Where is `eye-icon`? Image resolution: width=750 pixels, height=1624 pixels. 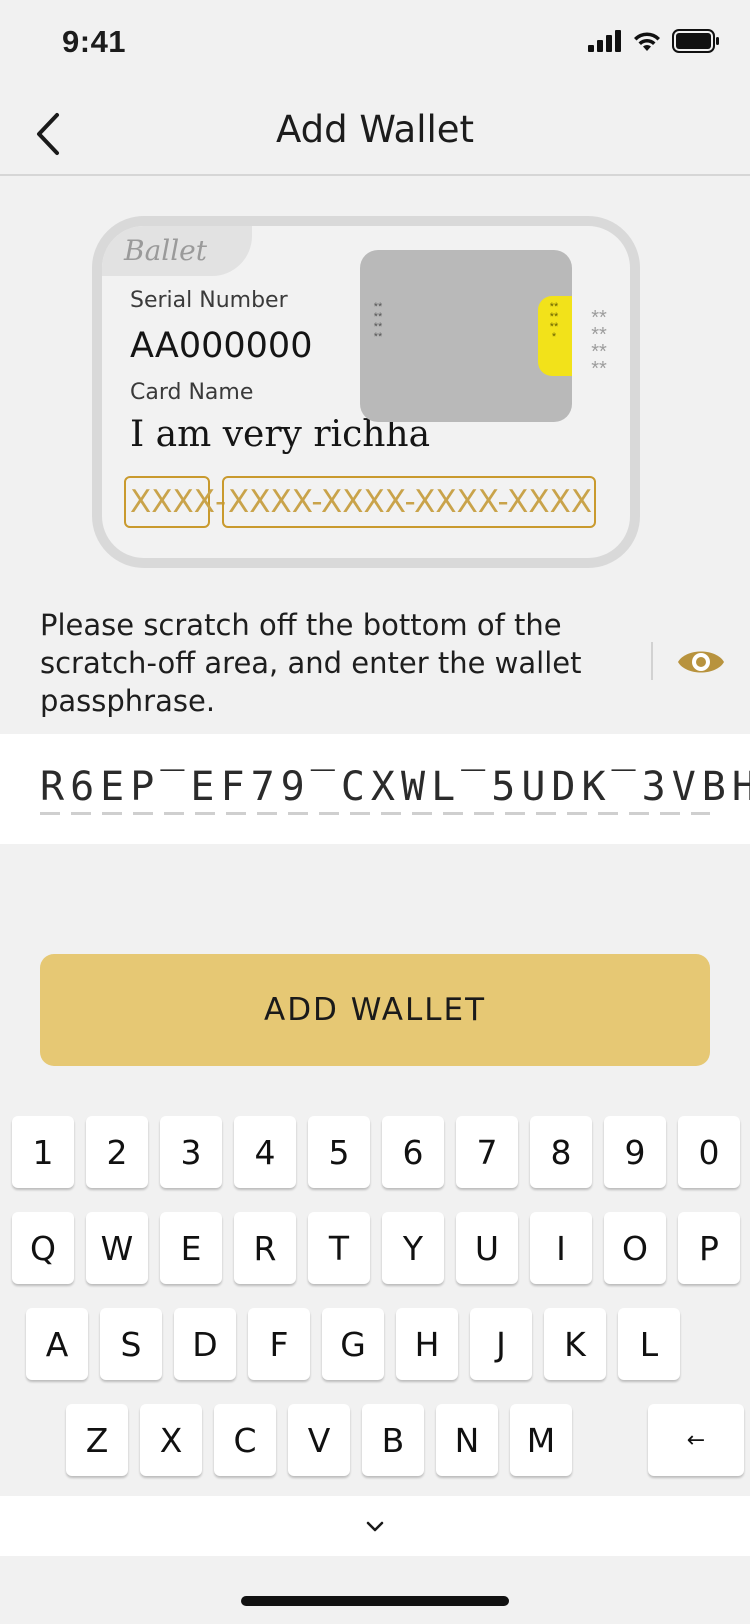 eye-icon is located at coordinates (701, 662).